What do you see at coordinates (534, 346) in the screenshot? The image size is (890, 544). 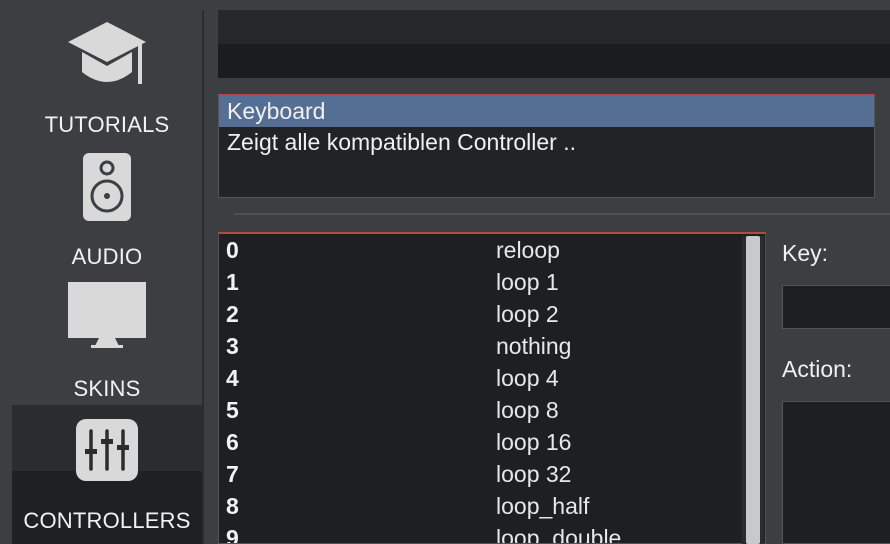 I see `mapping-action: nothing` at bounding box center [534, 346].